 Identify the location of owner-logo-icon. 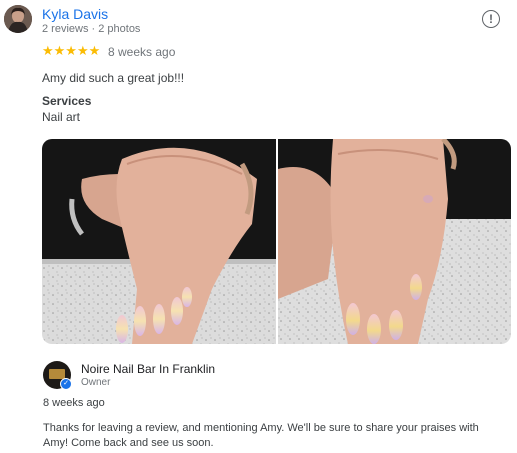
(57, 374).